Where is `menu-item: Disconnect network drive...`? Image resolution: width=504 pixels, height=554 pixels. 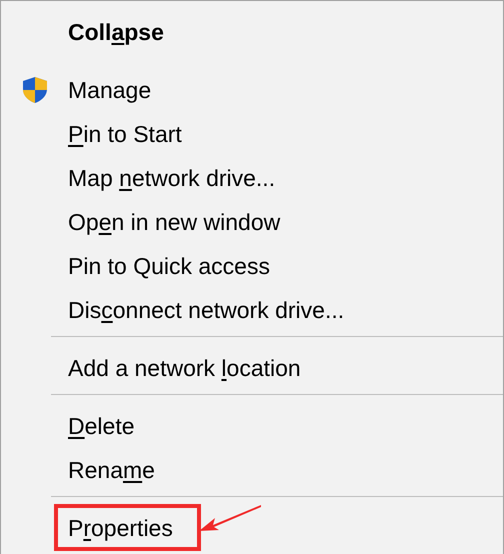
menu-item: Disconnect network drive... is located at coordinates (206, 310).